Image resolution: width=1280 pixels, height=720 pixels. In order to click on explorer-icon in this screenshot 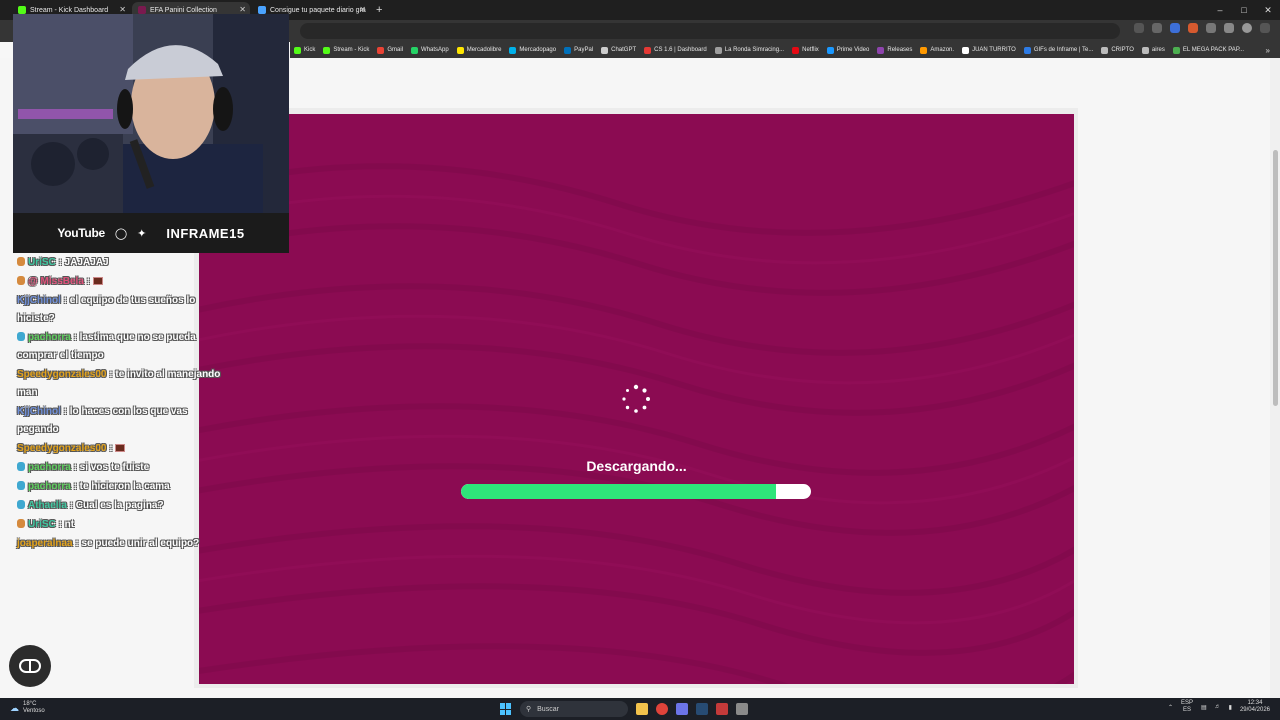, I will do `click(642, 709)`.